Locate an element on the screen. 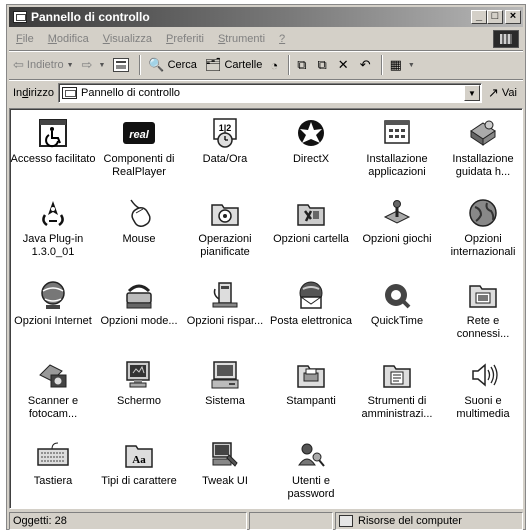 This screenshot has width=528, height=532. menu-visualizza: Visualizza is located at coordinates (127, 39).